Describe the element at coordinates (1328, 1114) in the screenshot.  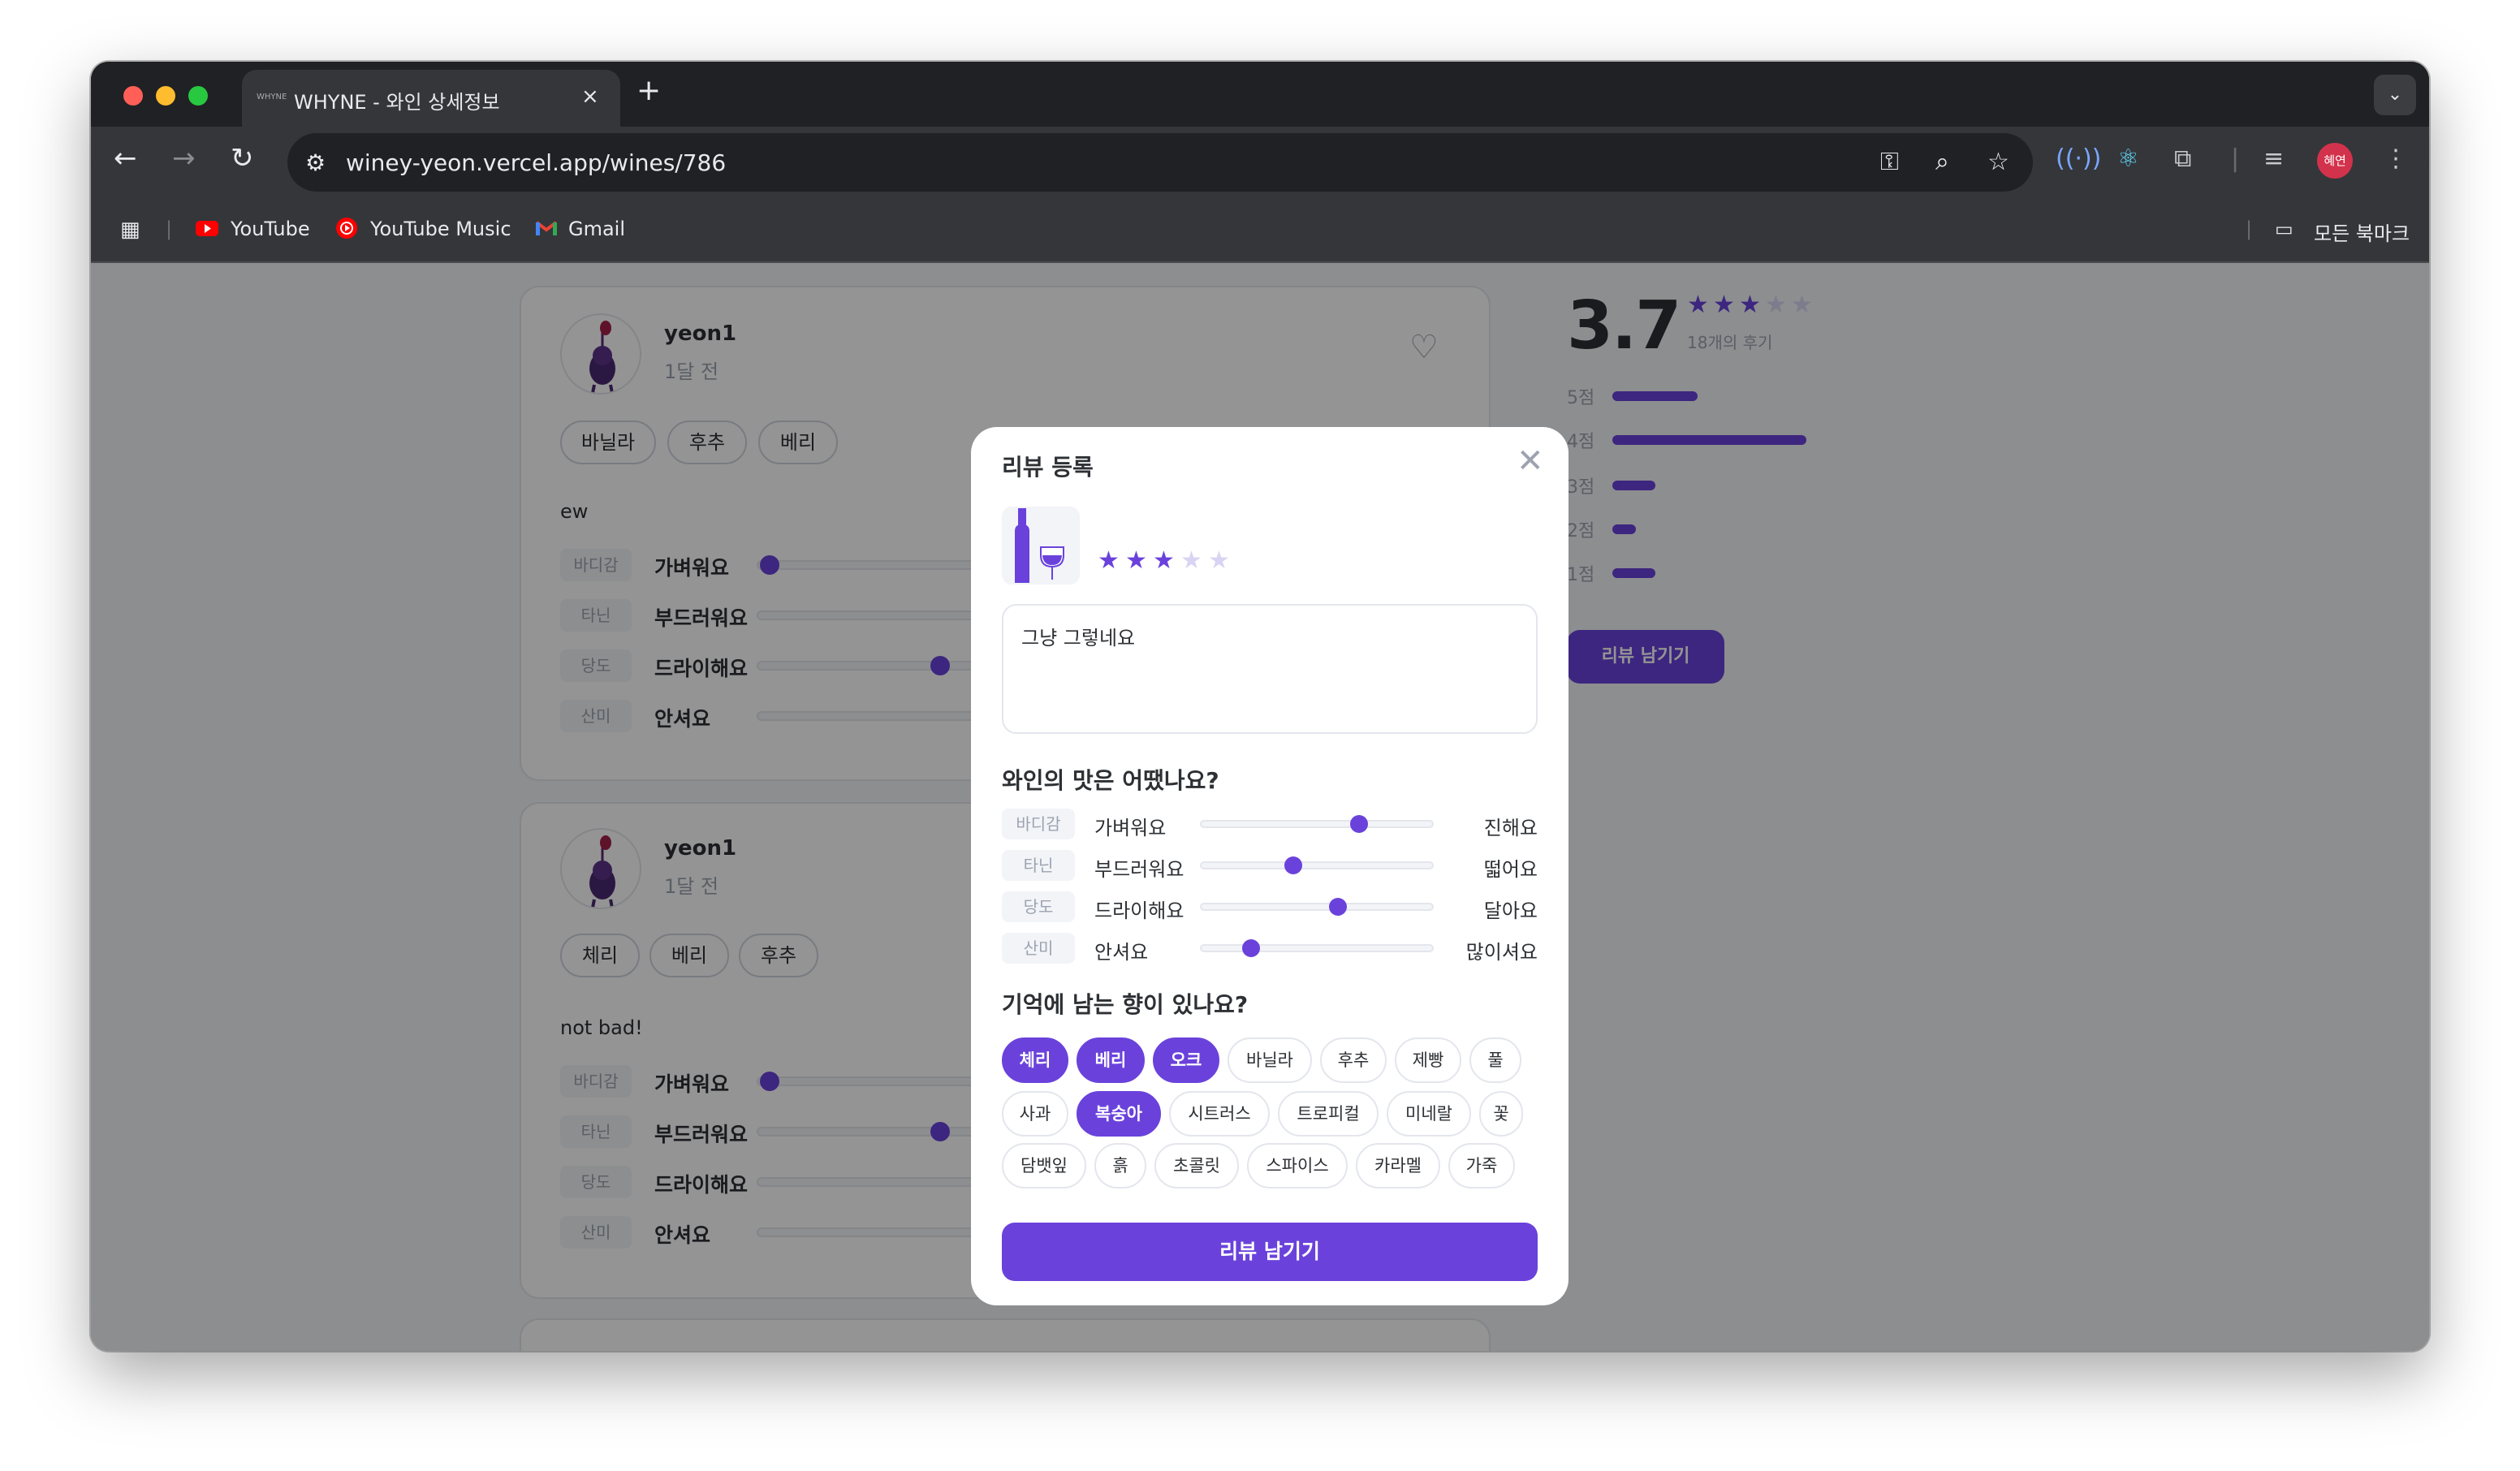
I see `aroma-option: 트로피컬` at that location.